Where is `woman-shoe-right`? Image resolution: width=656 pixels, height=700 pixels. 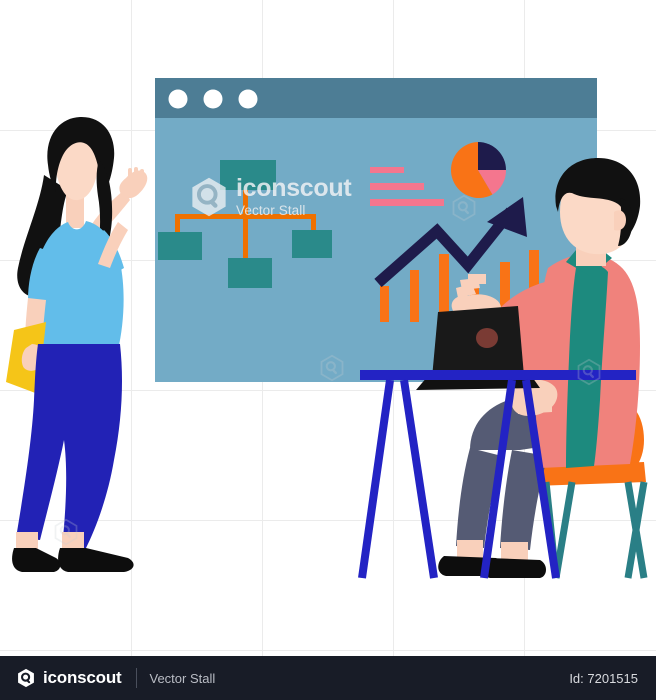
woman-shoe-right is located at coordinates (96, 560).